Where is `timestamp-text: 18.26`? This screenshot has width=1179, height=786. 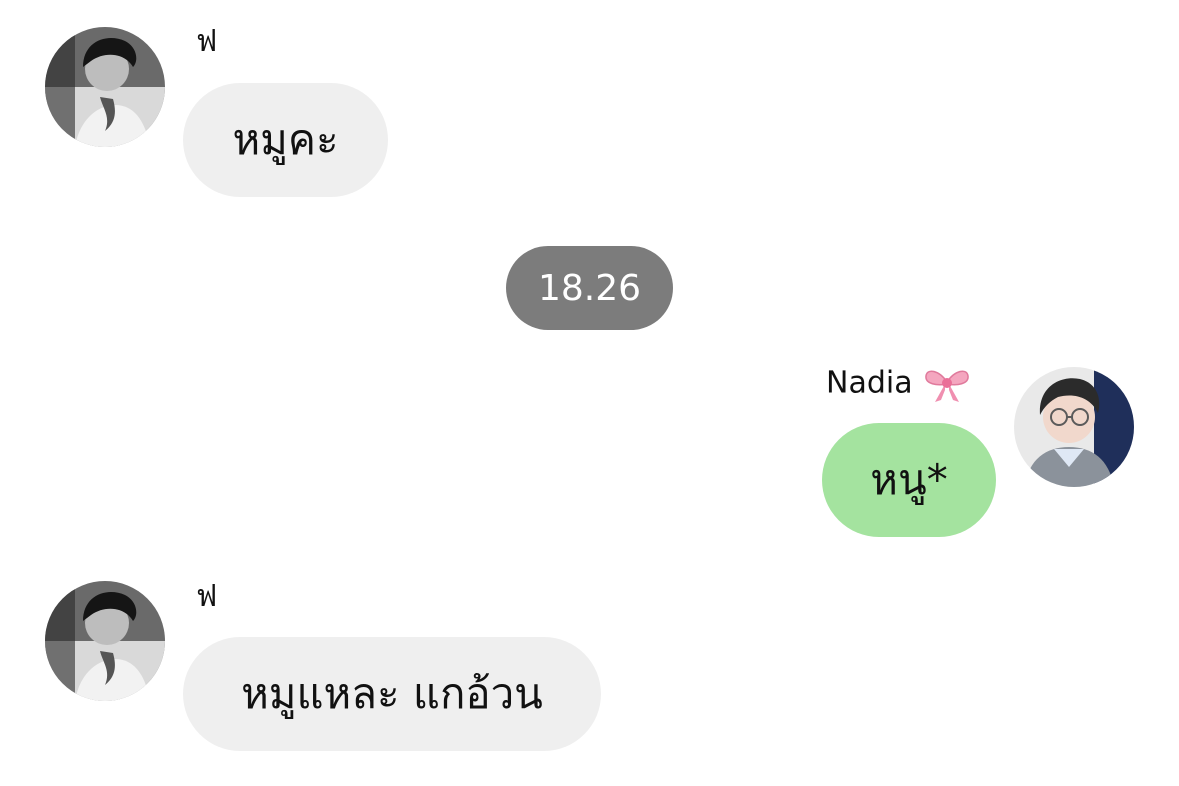 timestamp-text: 18.26 is located at coordinates (589, 288).